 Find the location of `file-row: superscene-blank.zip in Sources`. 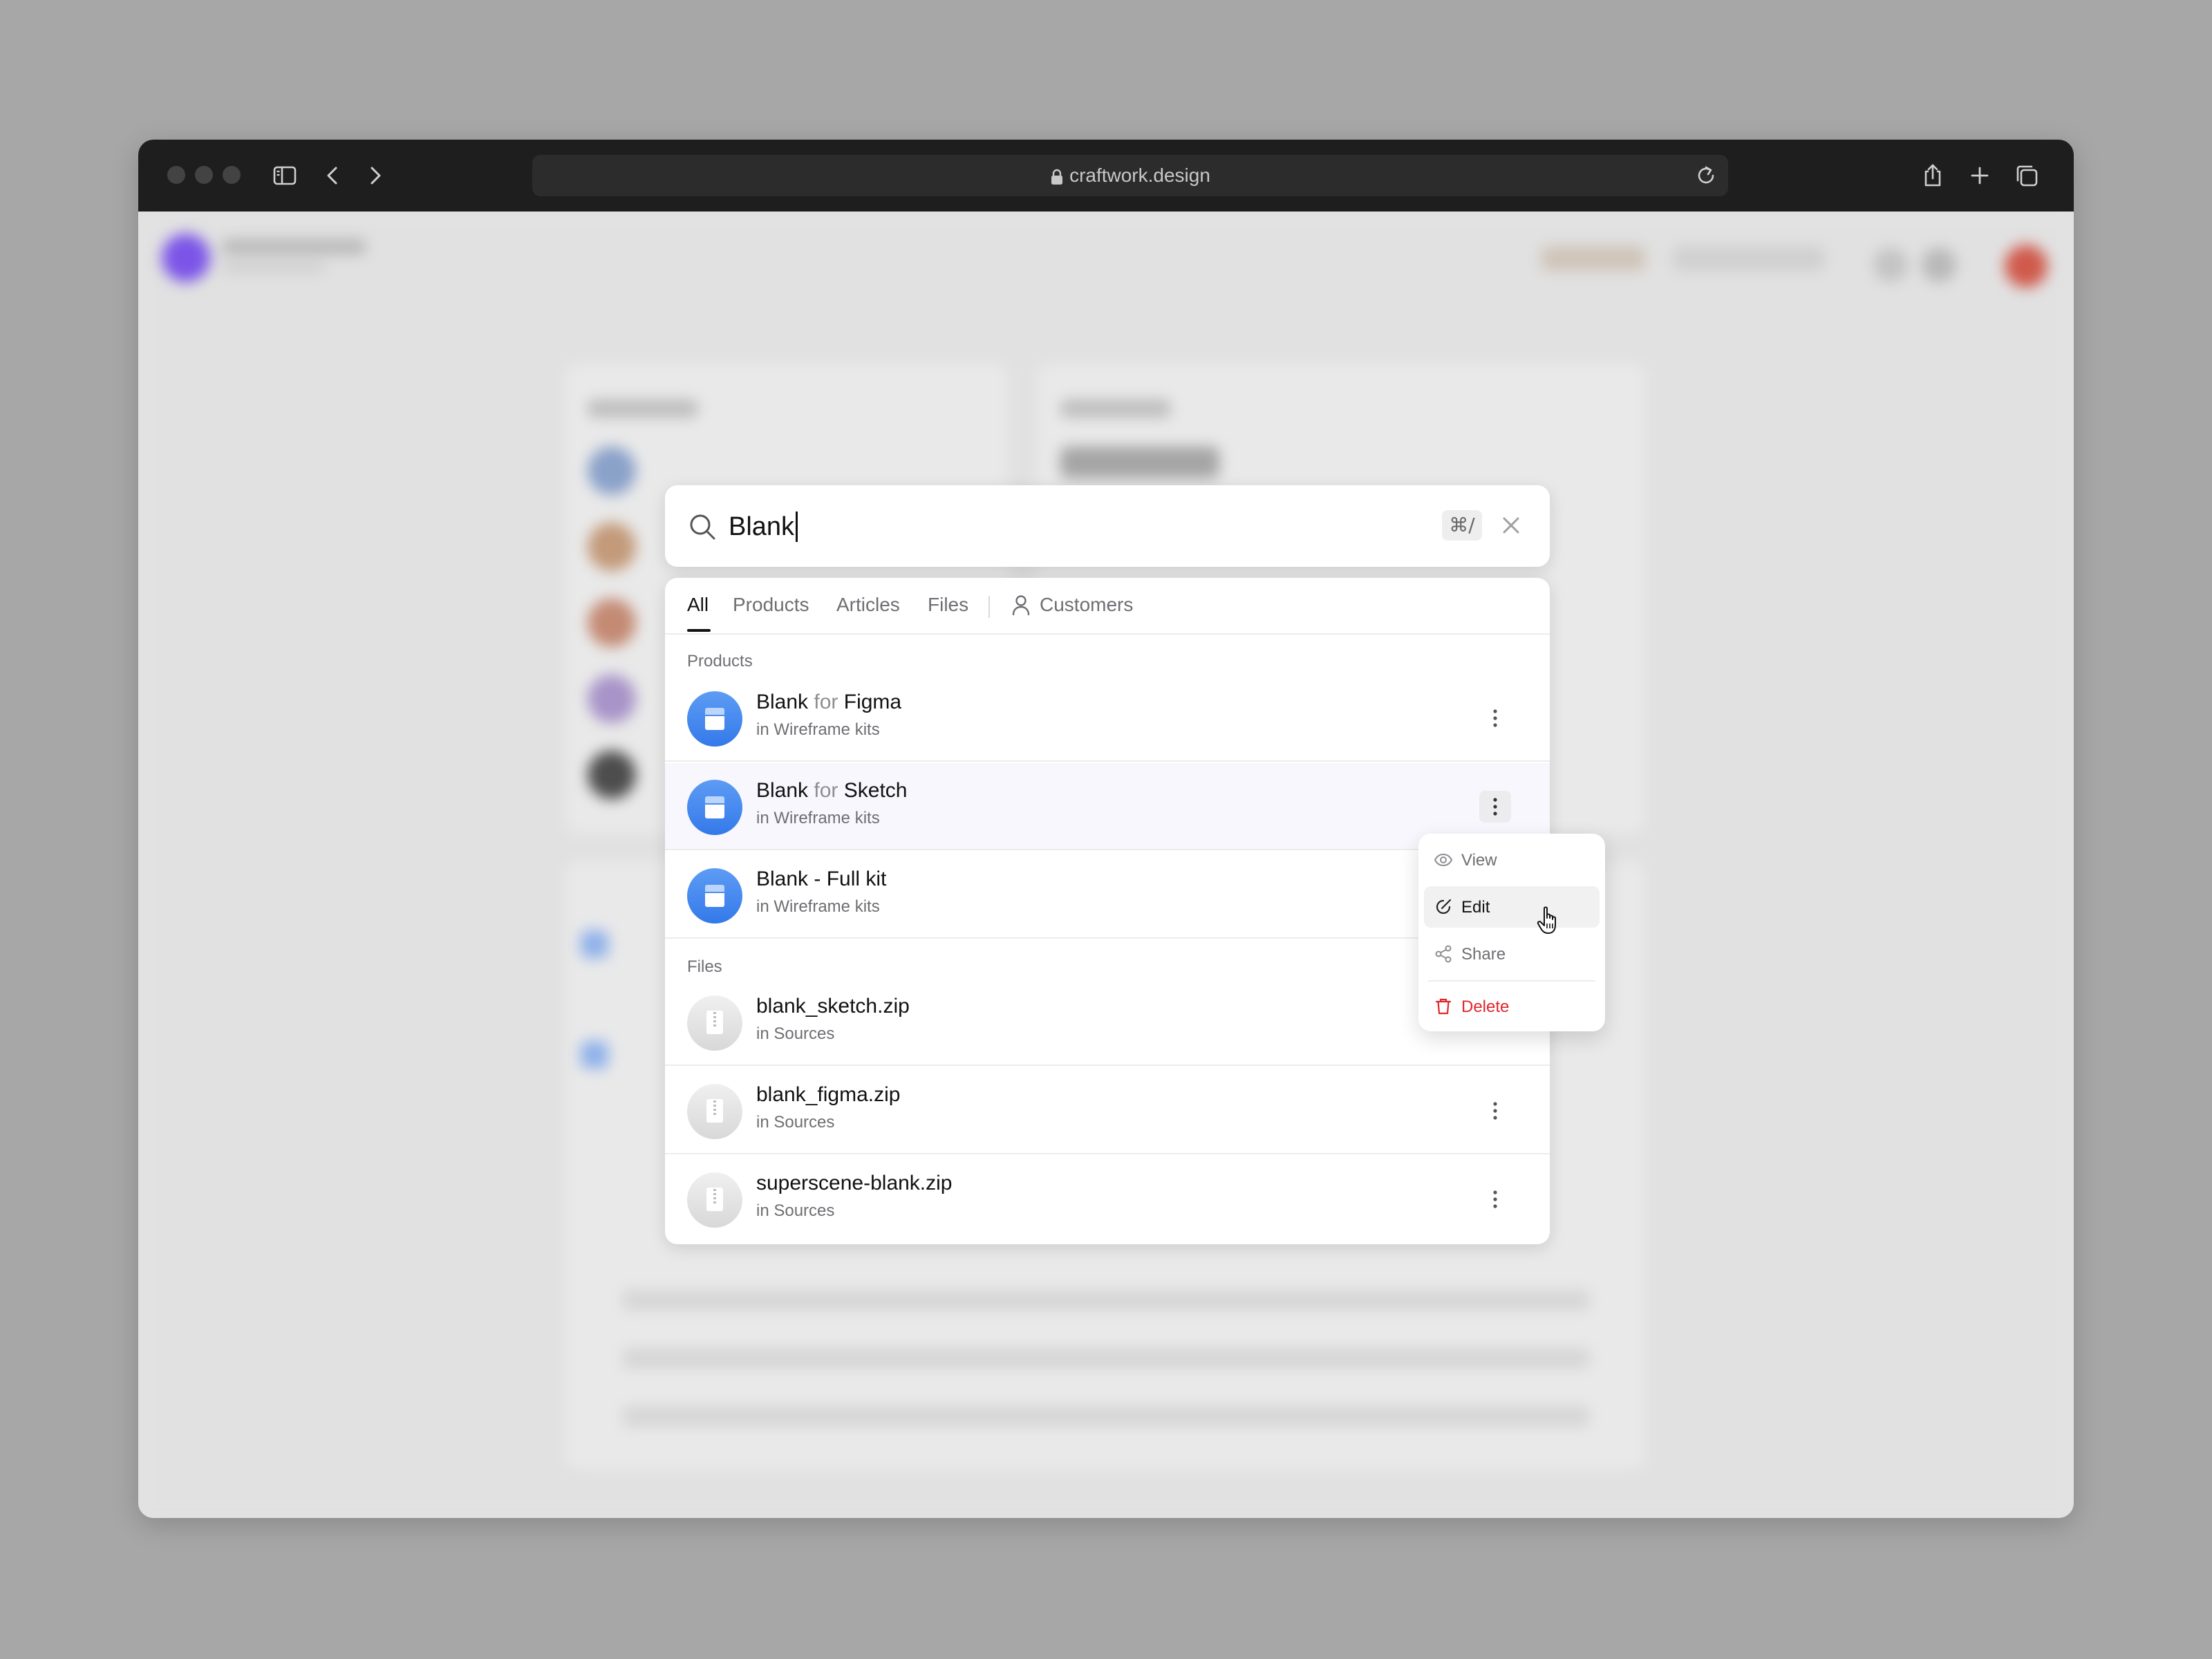

file-row: superscene-blank.zip in Sources is located at coordinates (1107, 1199).